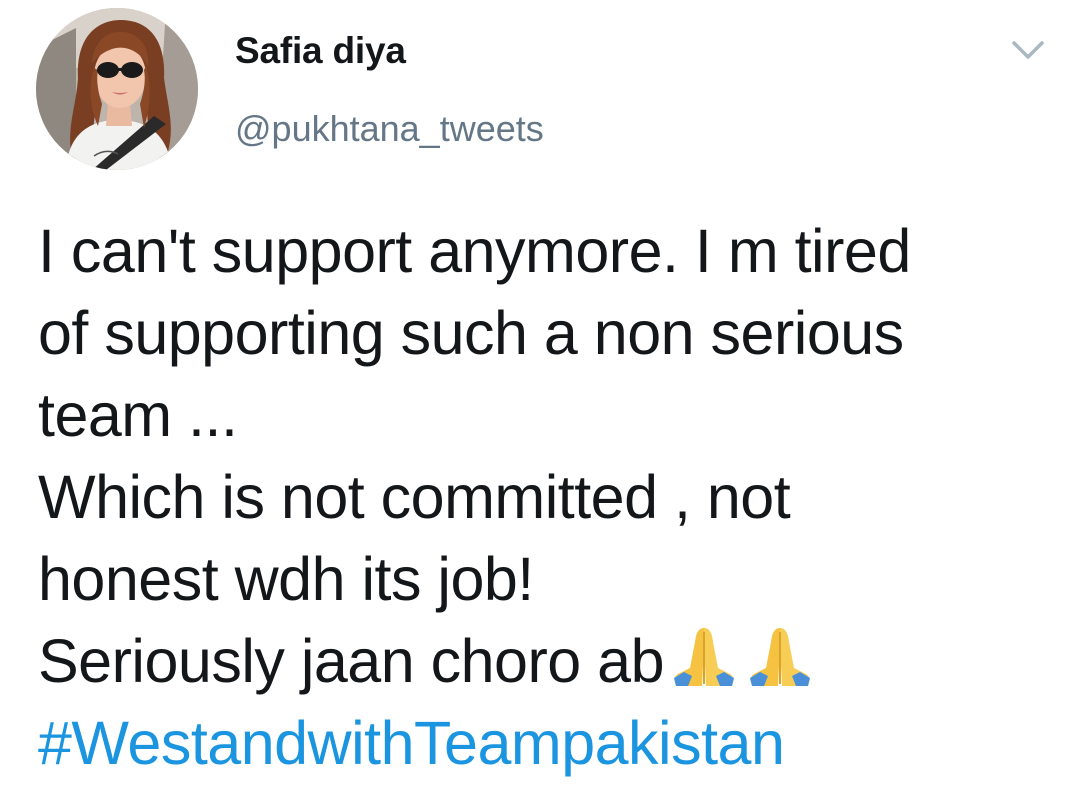  Describe the element at coordinates (286, 579) in the screenshot. I see `tweet-text-line: honest wdh its job!` at that location.